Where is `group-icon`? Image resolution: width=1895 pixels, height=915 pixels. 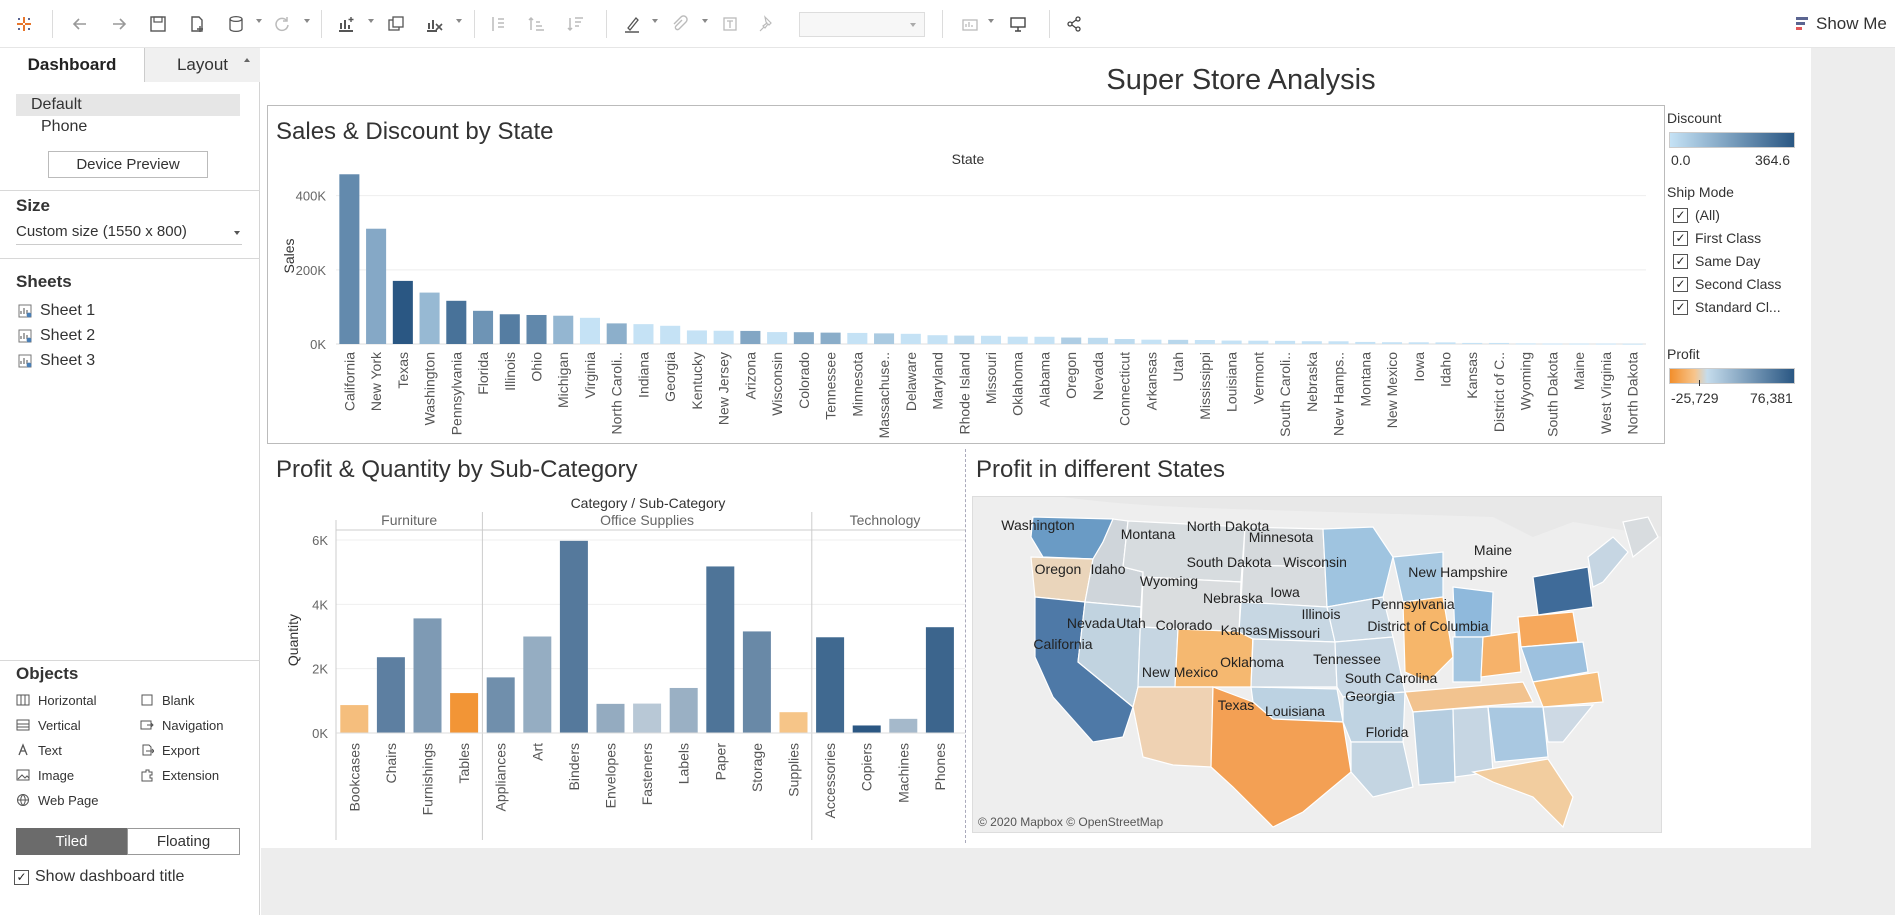 group-icon is located at coordinates (679, 24).